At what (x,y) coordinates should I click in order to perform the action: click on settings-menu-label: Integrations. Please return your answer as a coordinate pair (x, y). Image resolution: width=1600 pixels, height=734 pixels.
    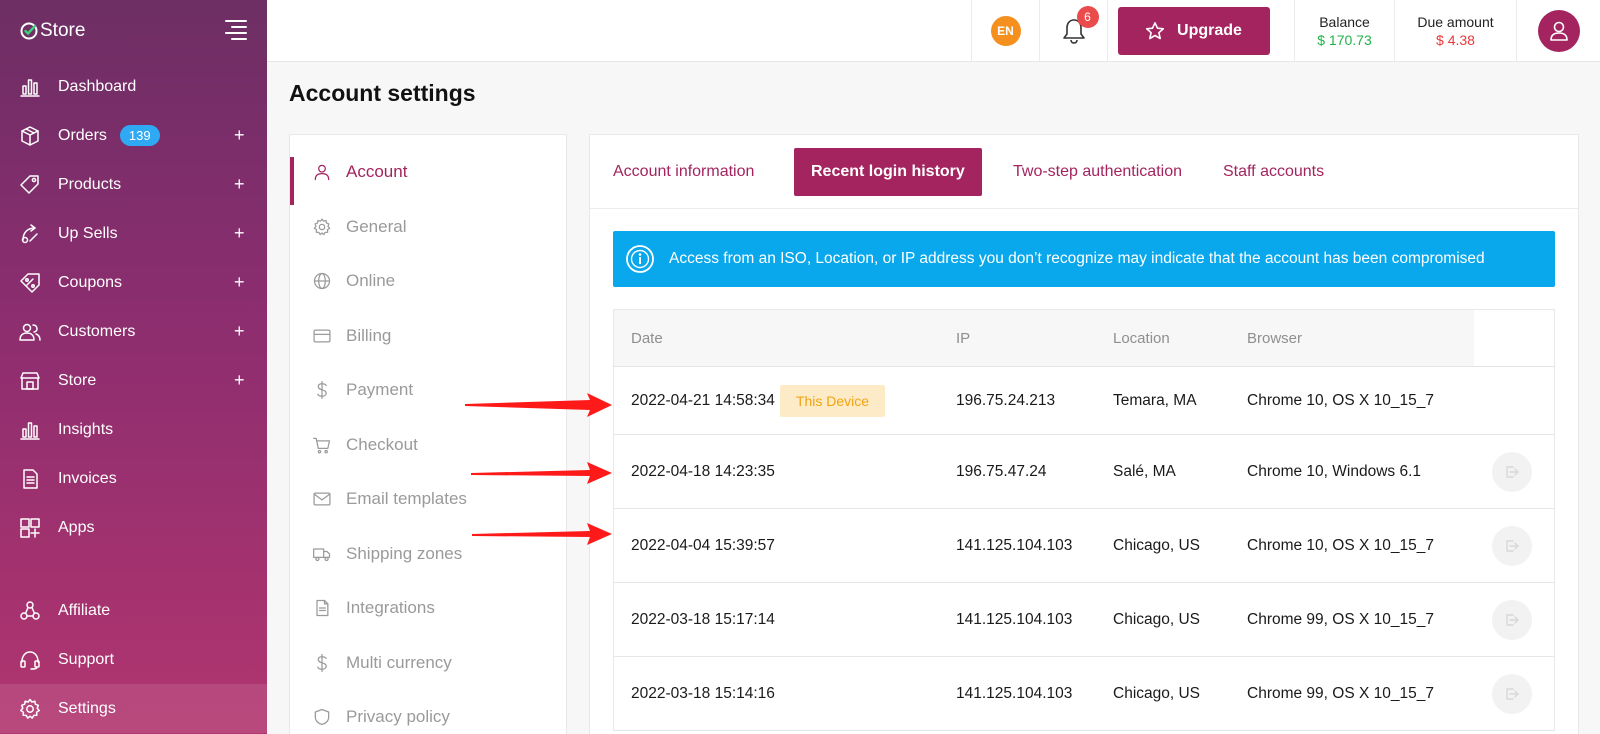
    Looking at the image, I should click on (390, 608).